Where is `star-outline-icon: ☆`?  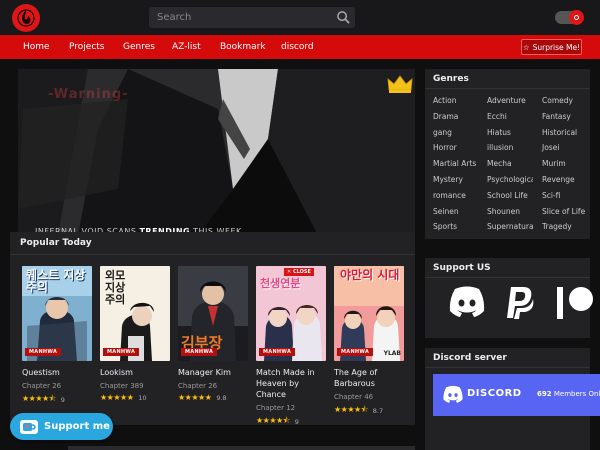 star-outline-icon: ☆ is located at coordinates (526, 47).